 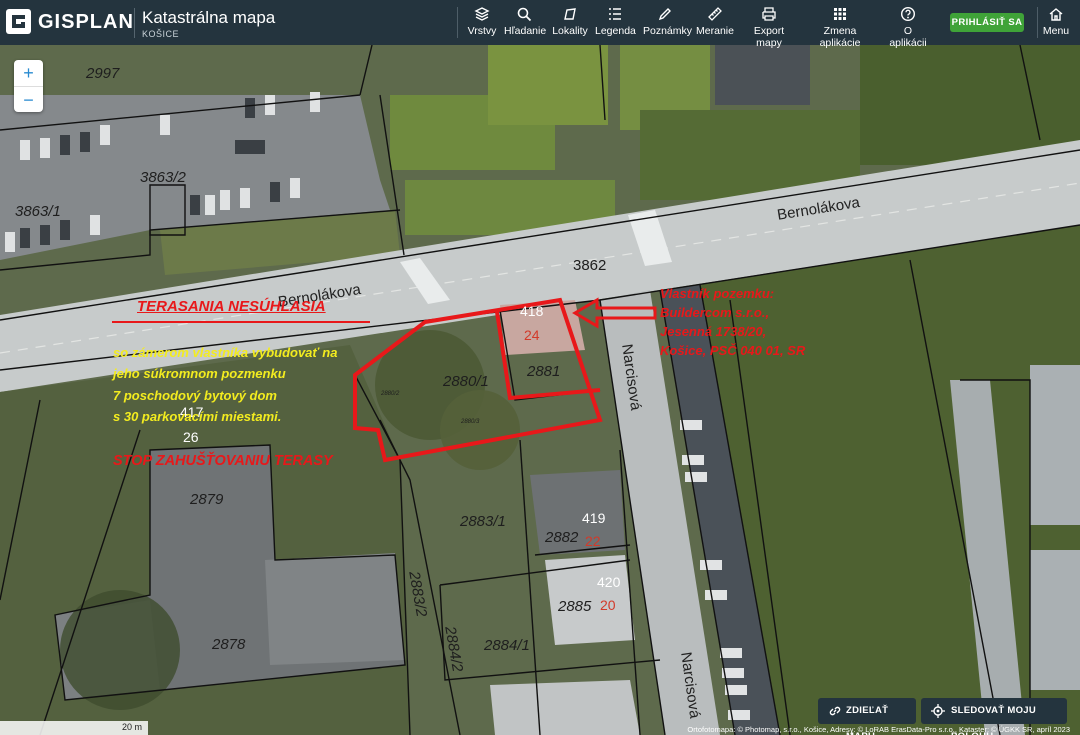 I want to click on grid-icon, so click(x=840, y=14).